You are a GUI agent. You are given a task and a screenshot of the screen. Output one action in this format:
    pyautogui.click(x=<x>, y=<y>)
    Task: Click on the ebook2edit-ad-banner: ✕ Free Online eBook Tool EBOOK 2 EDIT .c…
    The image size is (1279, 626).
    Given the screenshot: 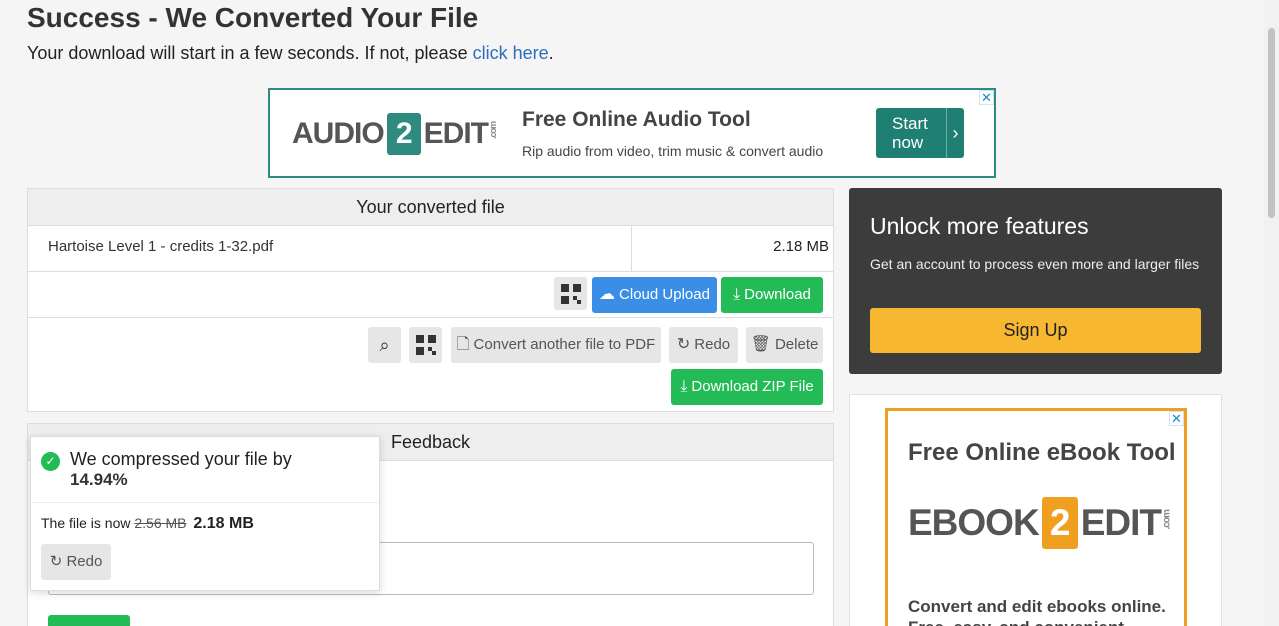 What is the action you would take?
    pyautogui.click(x=1036, y=517)
    